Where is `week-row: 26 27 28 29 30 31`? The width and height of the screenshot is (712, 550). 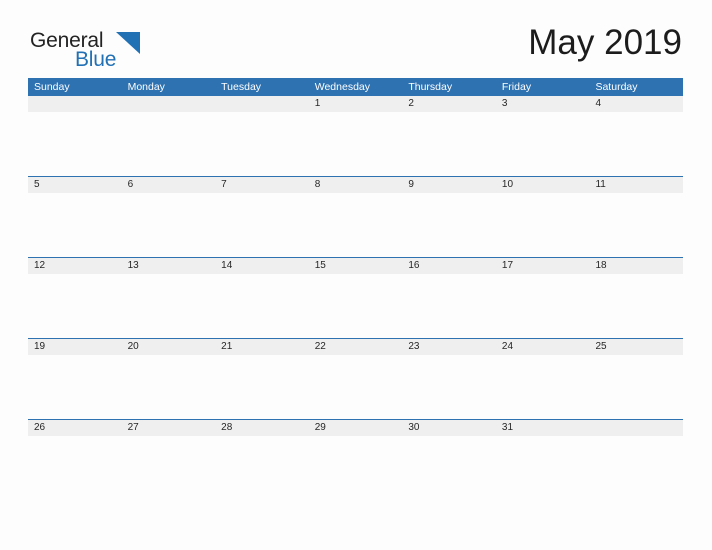 week-row: 26 27 28 29 30 31 is located at coordinates (355, 459).